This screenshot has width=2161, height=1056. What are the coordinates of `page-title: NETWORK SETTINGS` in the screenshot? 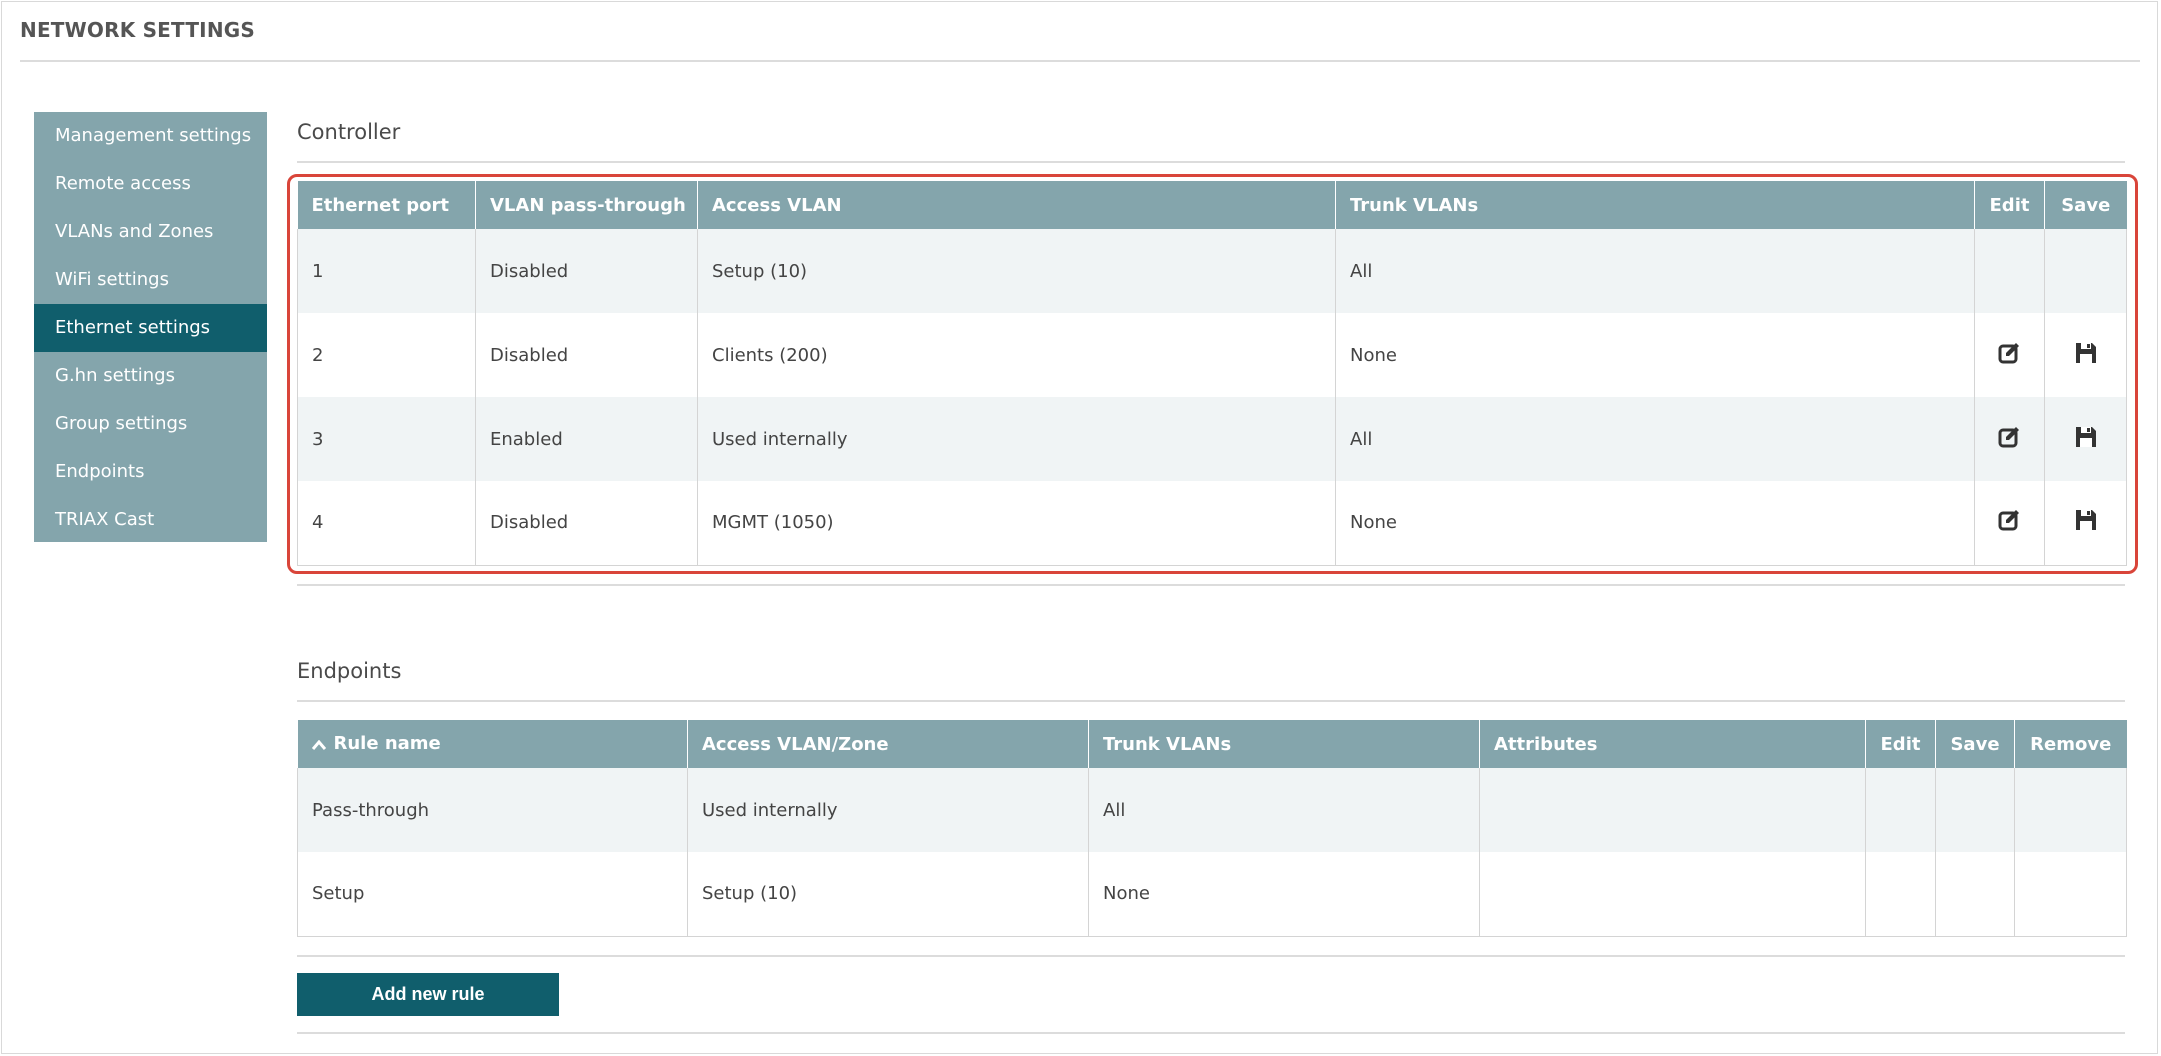 It's located at (137, 30).